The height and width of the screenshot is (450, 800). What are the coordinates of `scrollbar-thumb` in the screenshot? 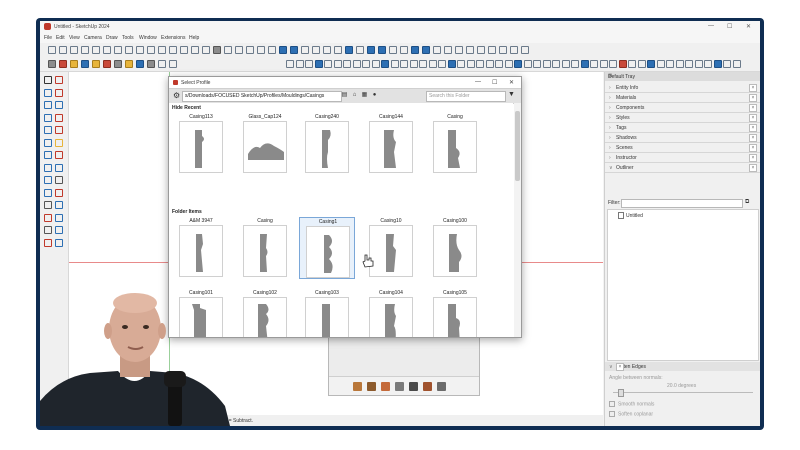 It's located at (517, 146).